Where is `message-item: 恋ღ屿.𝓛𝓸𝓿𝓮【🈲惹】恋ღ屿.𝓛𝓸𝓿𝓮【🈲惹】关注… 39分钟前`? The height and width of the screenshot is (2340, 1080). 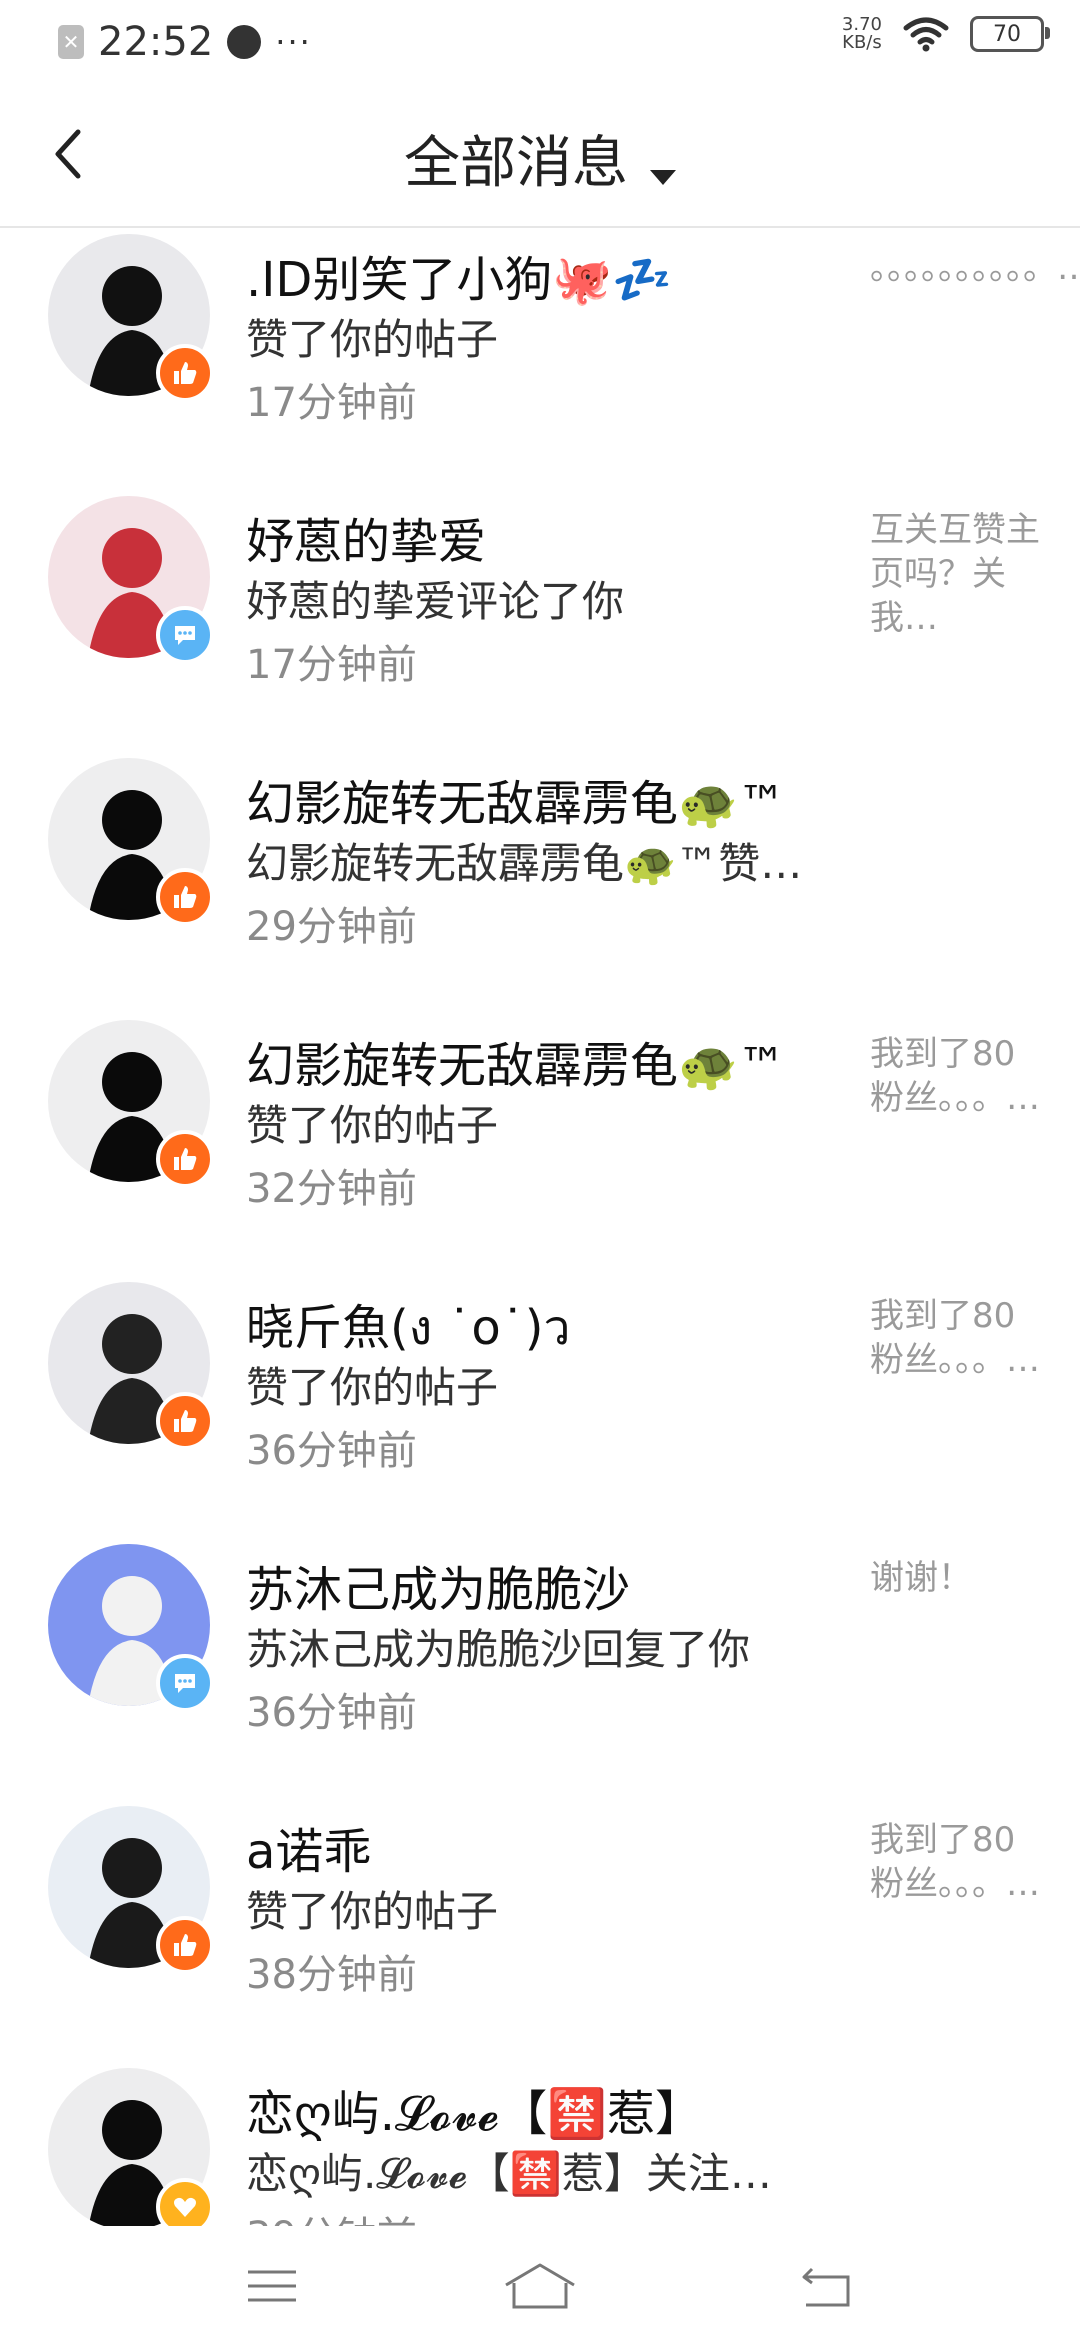
message-item: 恋ღ屿.𝓛𝓸𝓿𝓮【🈲惹】恋ღ屿.𝓛𝓸𝓿𝓮【🈲惹】关注… 39分钟前 is located at coordinates (540, 2127).